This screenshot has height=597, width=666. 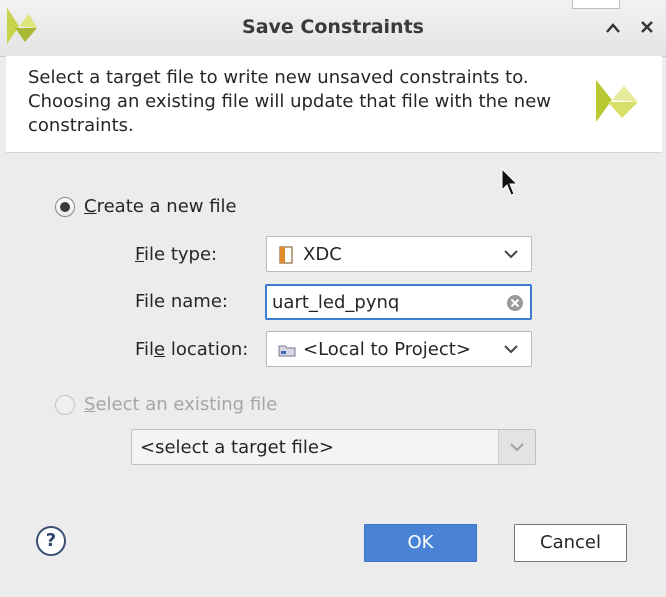 I want to click on select-existing-file-radio: Select an existing file, so click(x=166, y=404).